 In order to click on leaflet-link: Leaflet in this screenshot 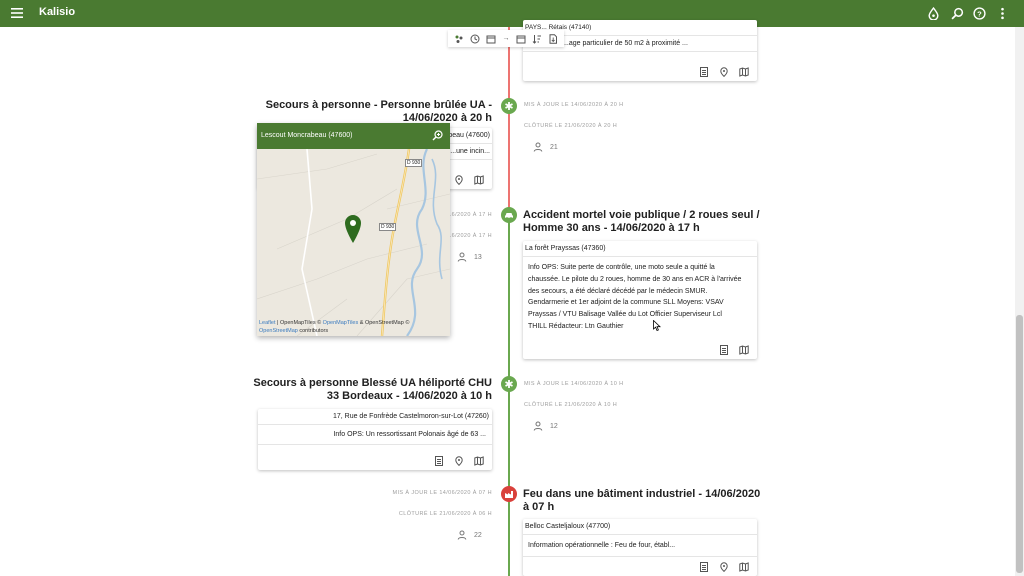, I will do `click(267, 323)`.